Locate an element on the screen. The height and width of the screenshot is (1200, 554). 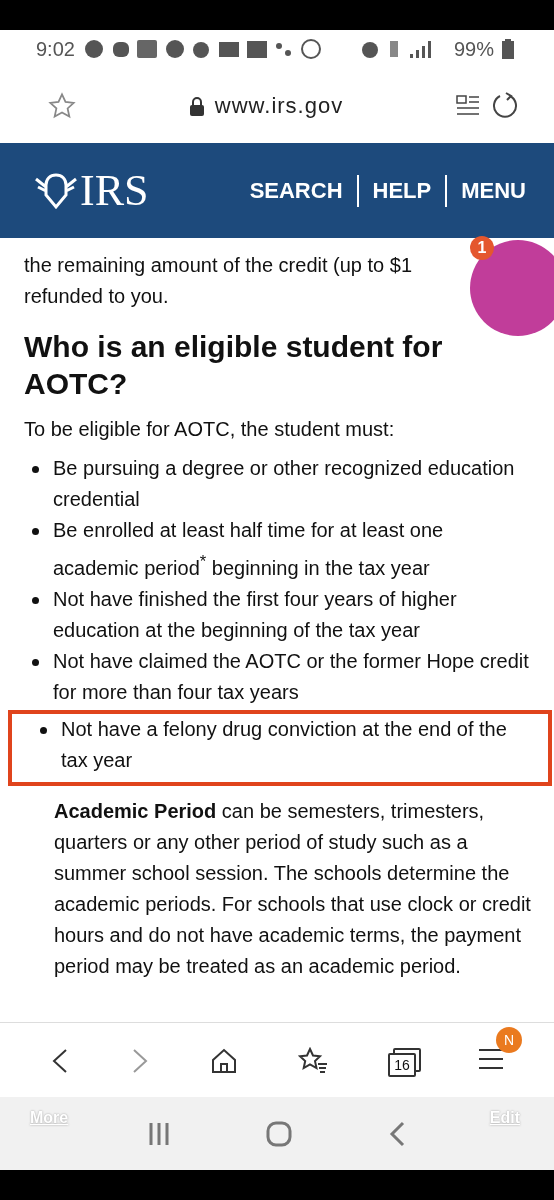
bullet-text: Not have a felony drug conviction at the end of the tax year is located at coordinates (284, 744).